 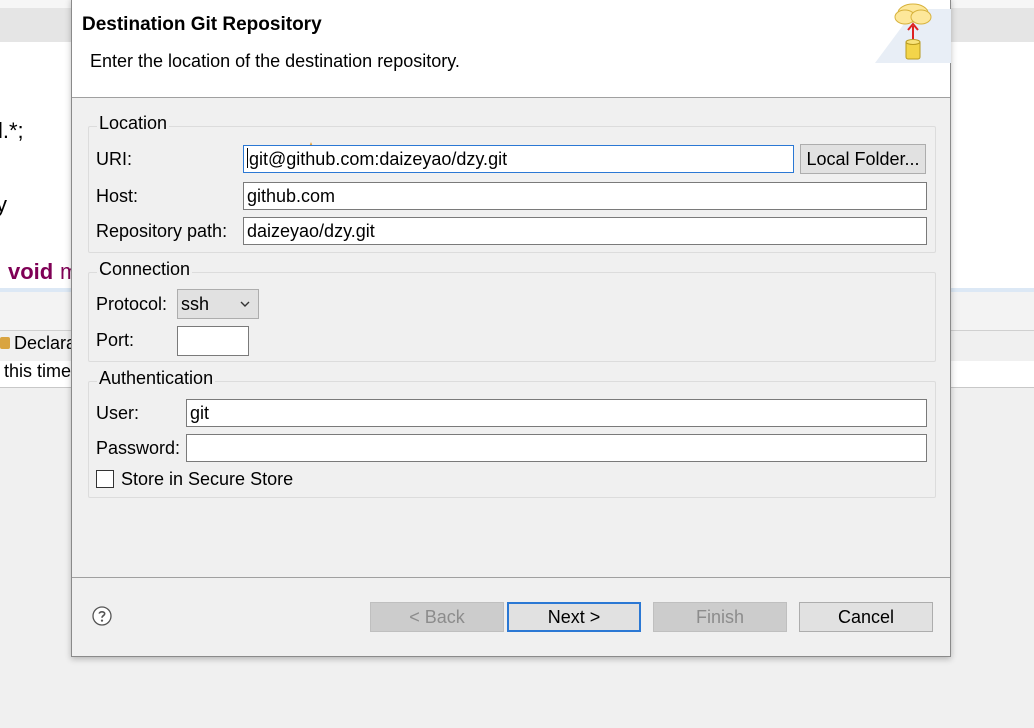 What do you see at coordinates (437, 617) in the screenshot?
I see `back-button: < Back` at bounding box center [437, 617].